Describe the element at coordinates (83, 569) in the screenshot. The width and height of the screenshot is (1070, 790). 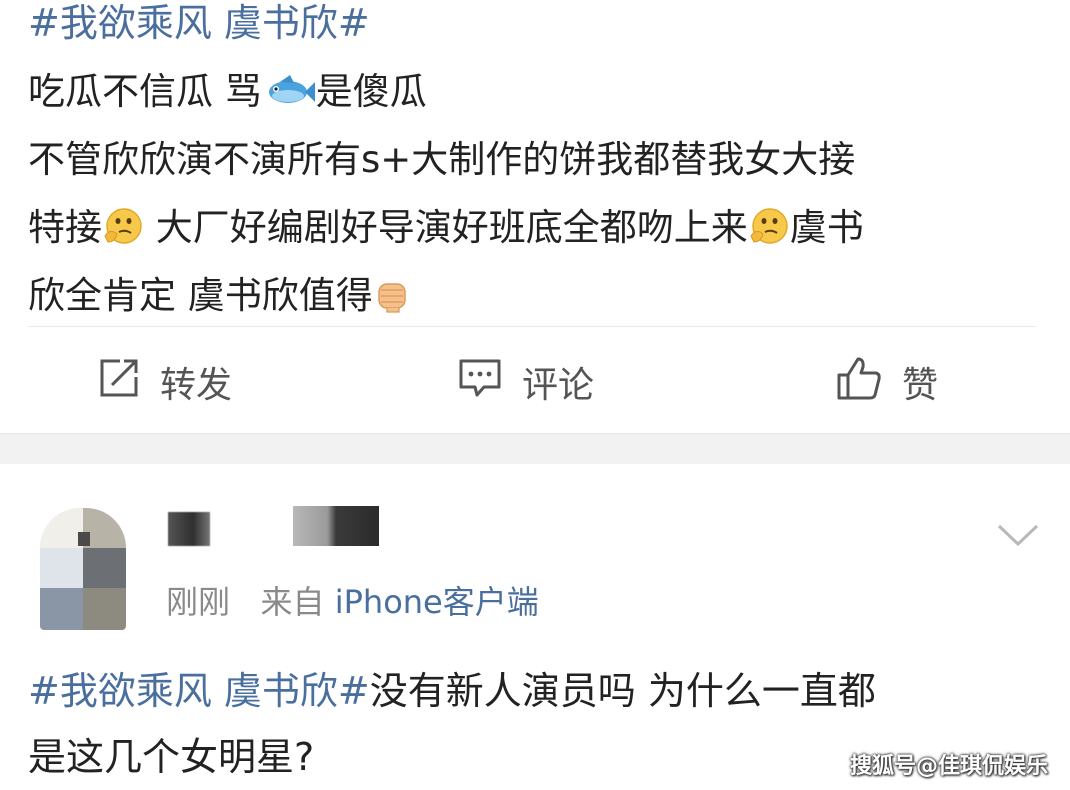
I see `avatar` at that location.